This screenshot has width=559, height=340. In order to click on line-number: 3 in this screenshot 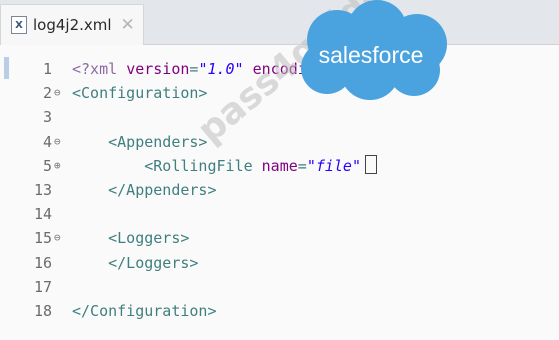, I will do `click(47, 117)`.